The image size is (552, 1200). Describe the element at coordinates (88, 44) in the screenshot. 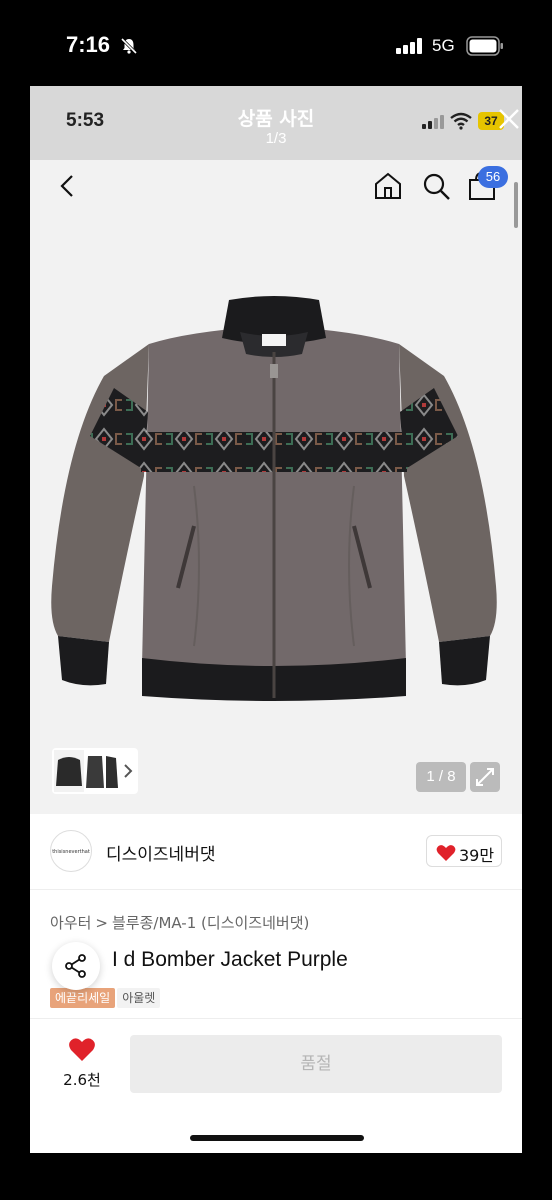

I see `device-time: 7:16` at that location.